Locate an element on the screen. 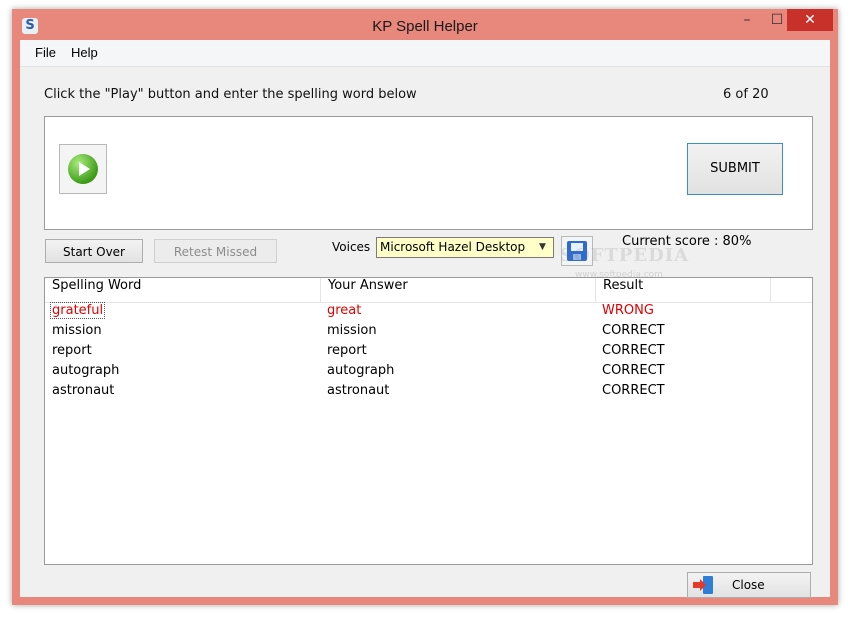  row-word: autograph is located at coordinates (86, 370).